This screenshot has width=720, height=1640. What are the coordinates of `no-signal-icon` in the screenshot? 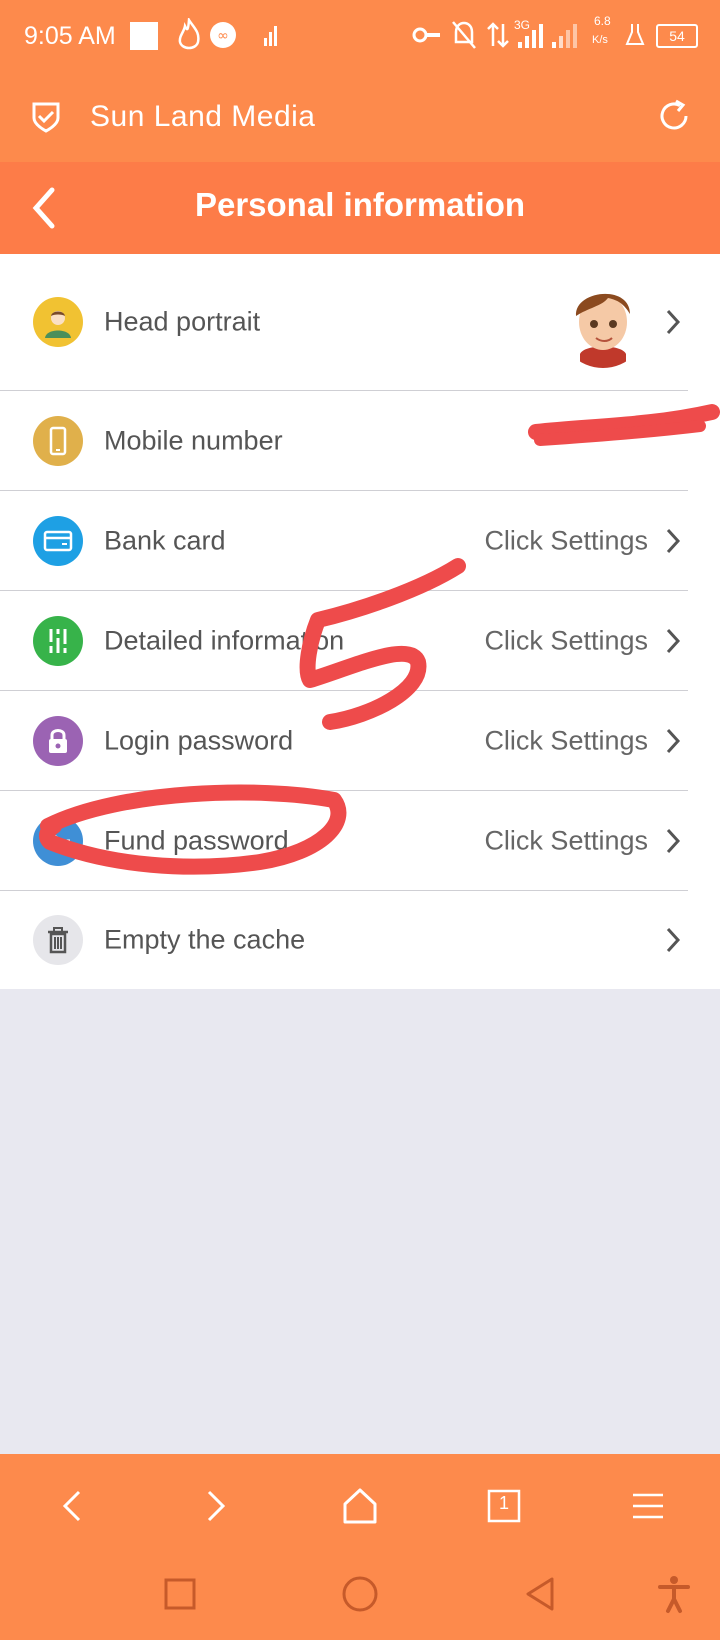 It's located at (270, 36).